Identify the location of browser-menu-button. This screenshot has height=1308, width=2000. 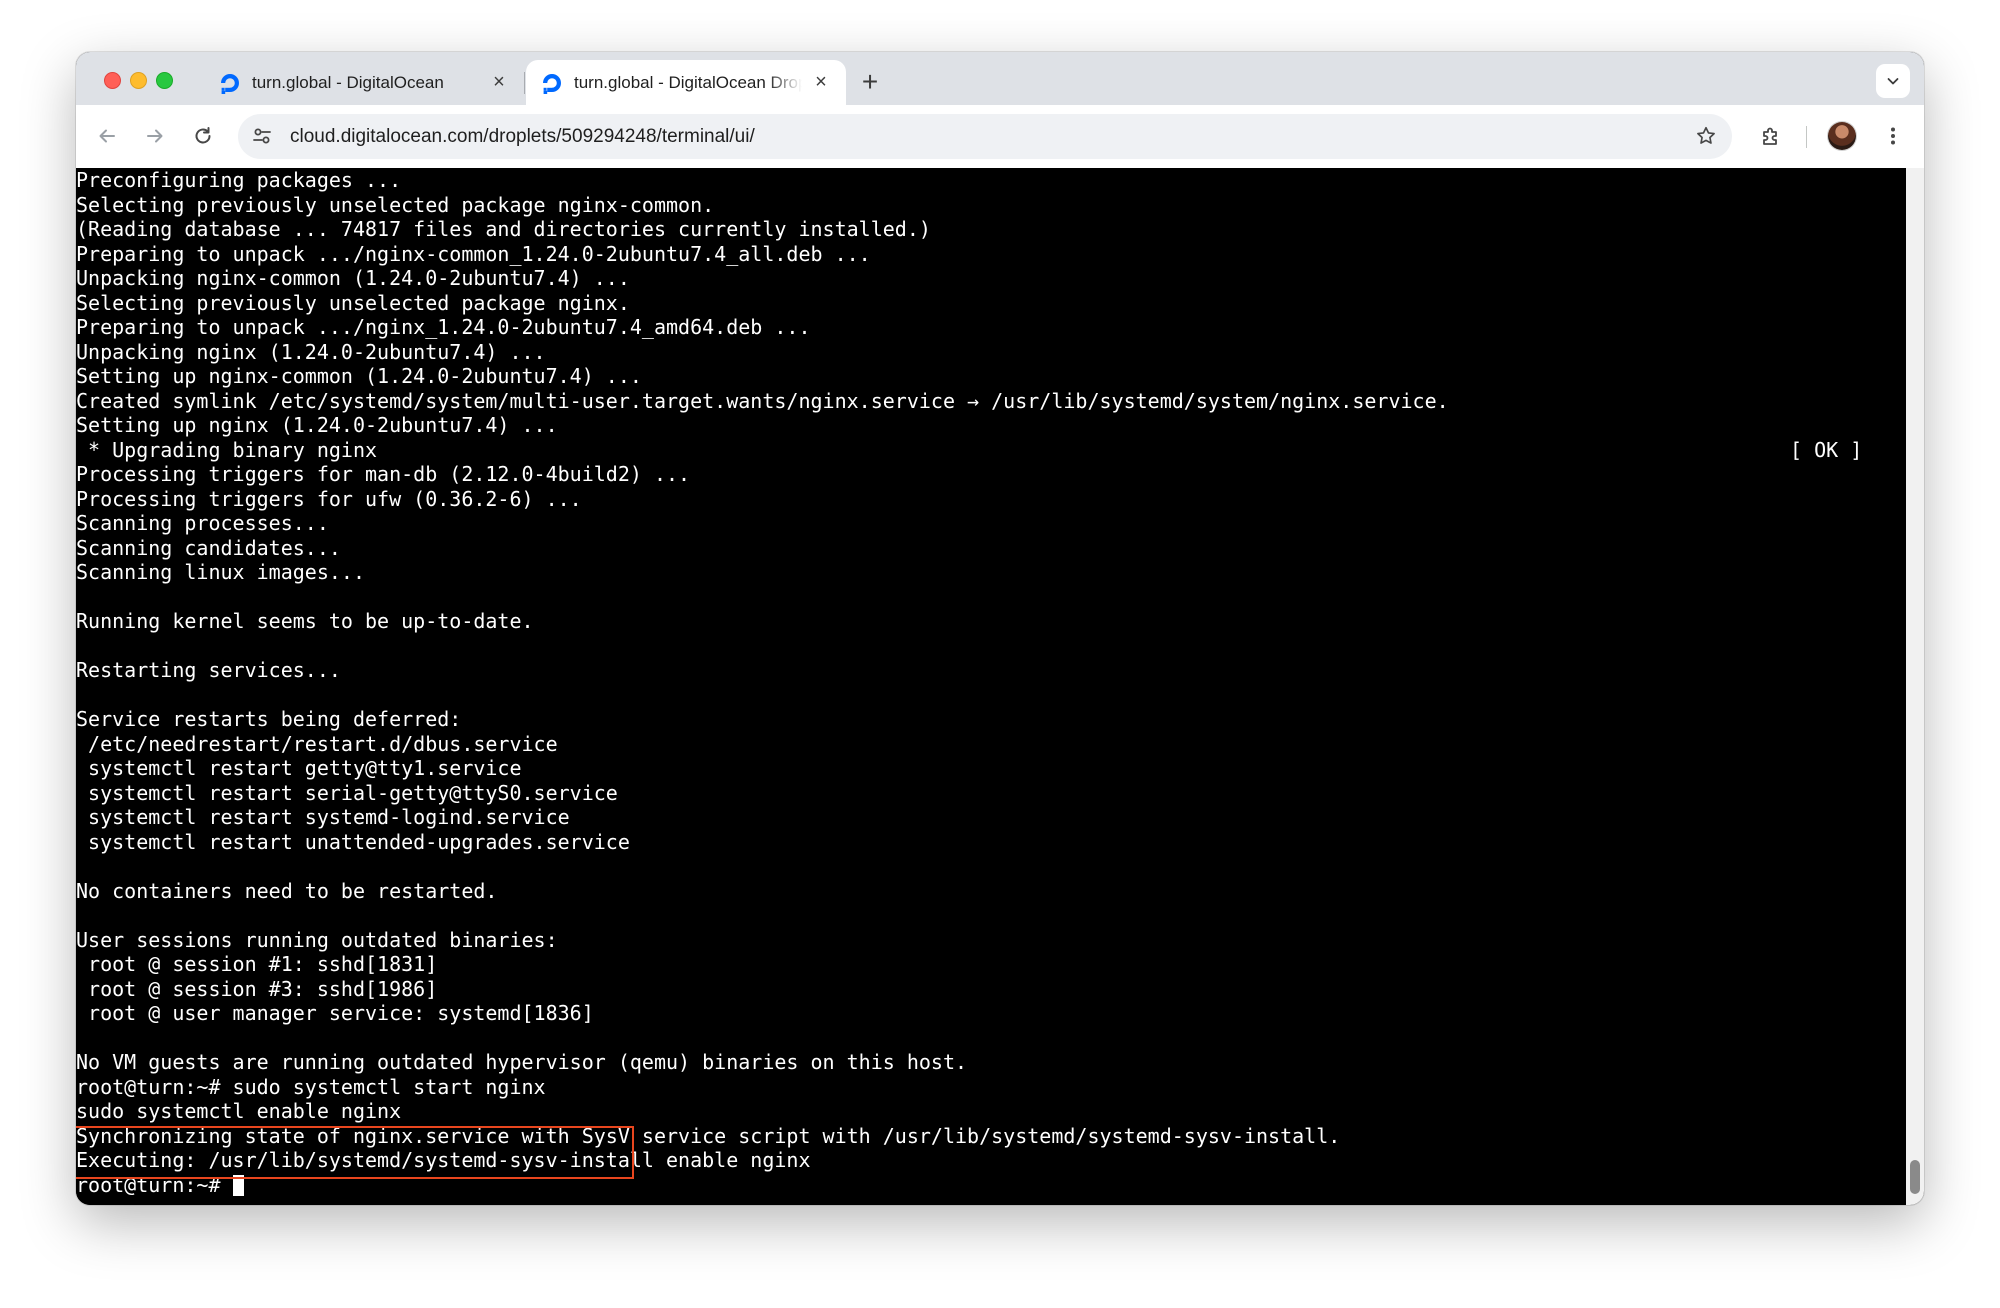
(1893, 136).